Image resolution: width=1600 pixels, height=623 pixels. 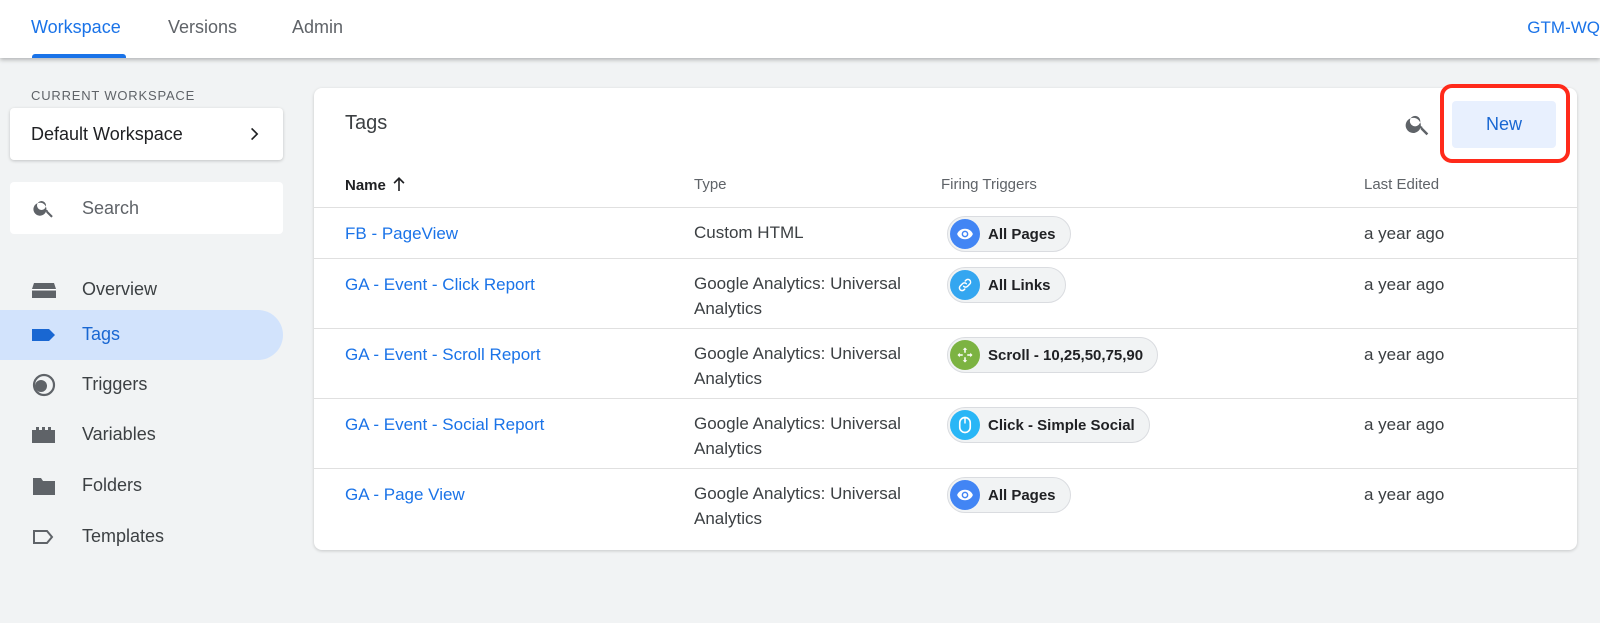 I want to click on sidebar-item-overview: Overview, so click(x=141, y=290).